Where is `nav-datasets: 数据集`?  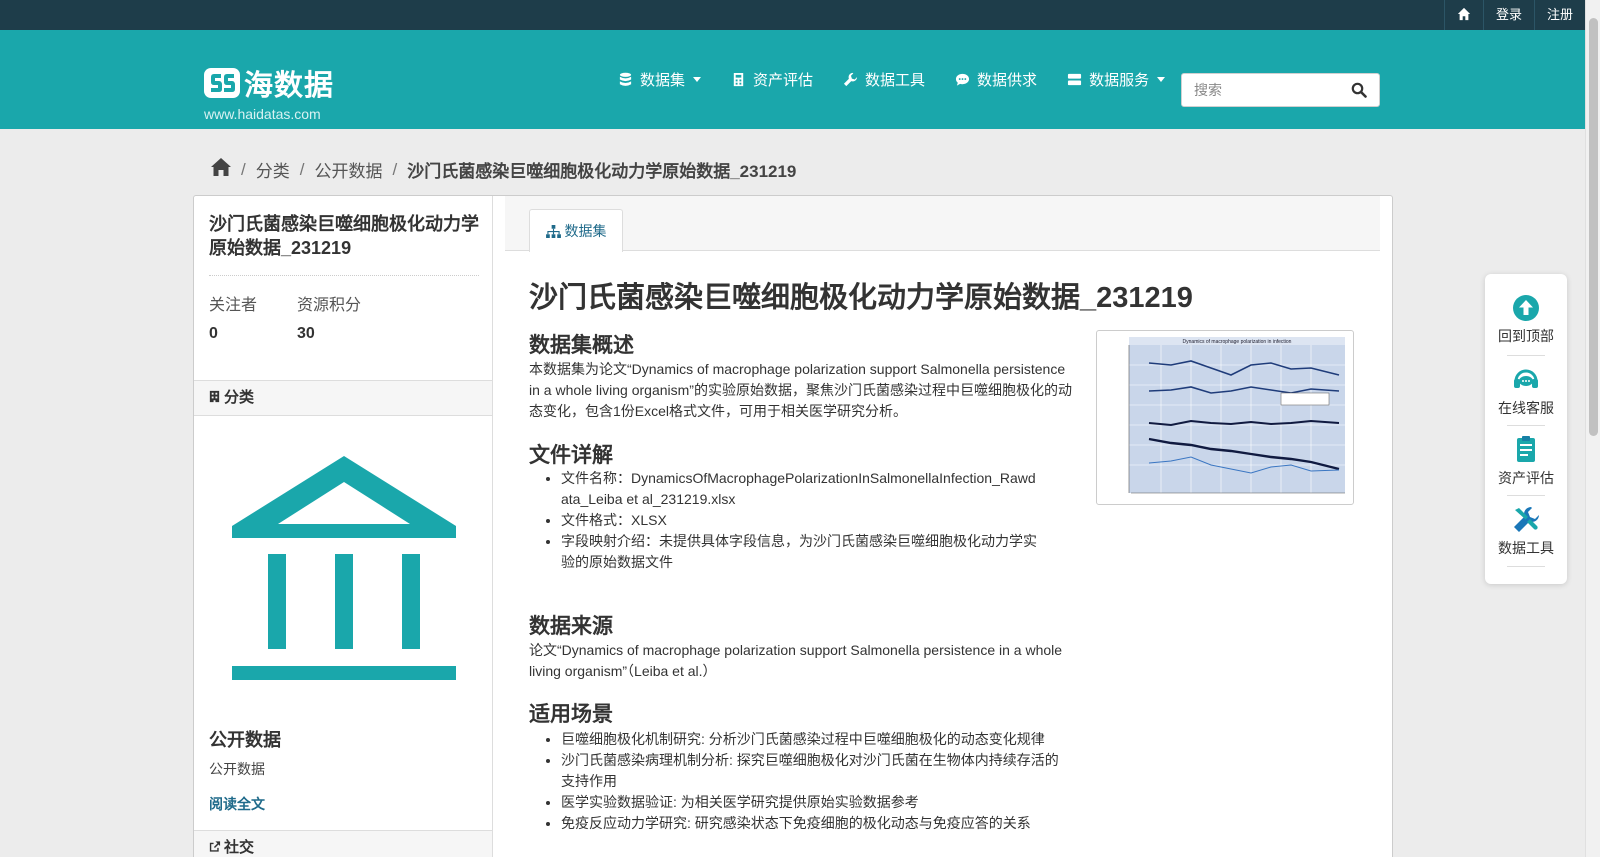
nav-datasets: 数据集 is located at coordinates (660, 79).